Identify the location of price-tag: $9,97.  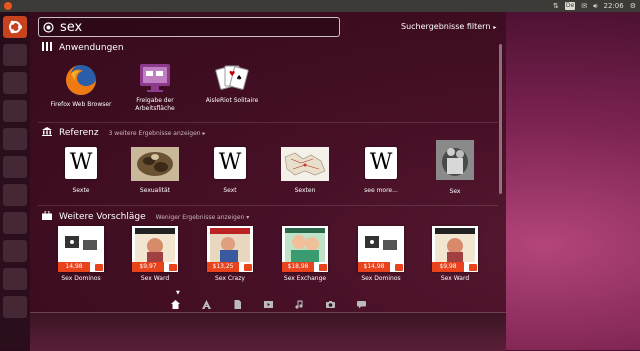
(148, 267).